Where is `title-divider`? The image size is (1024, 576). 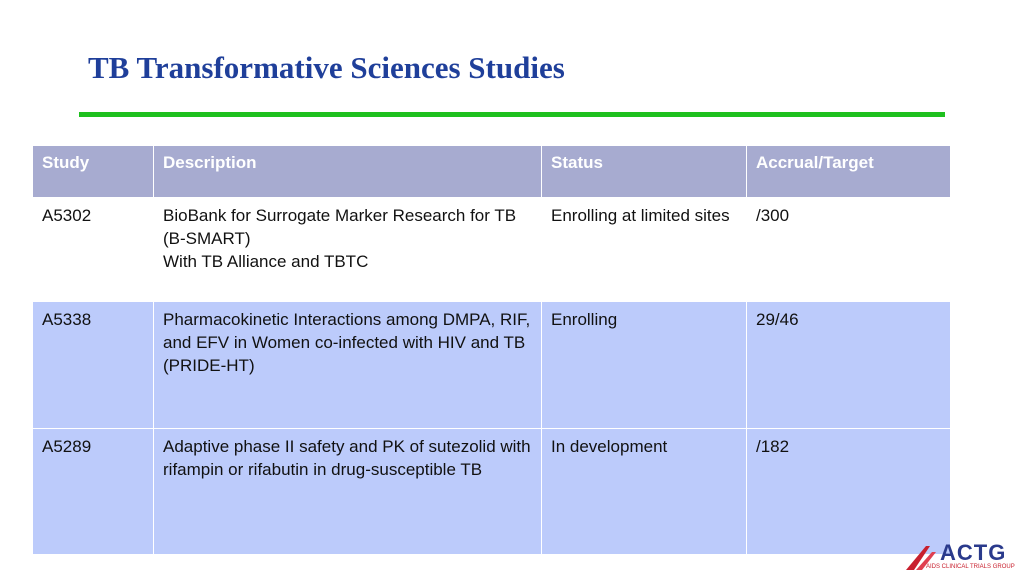 title-divider is located at coordinates (512, 114).